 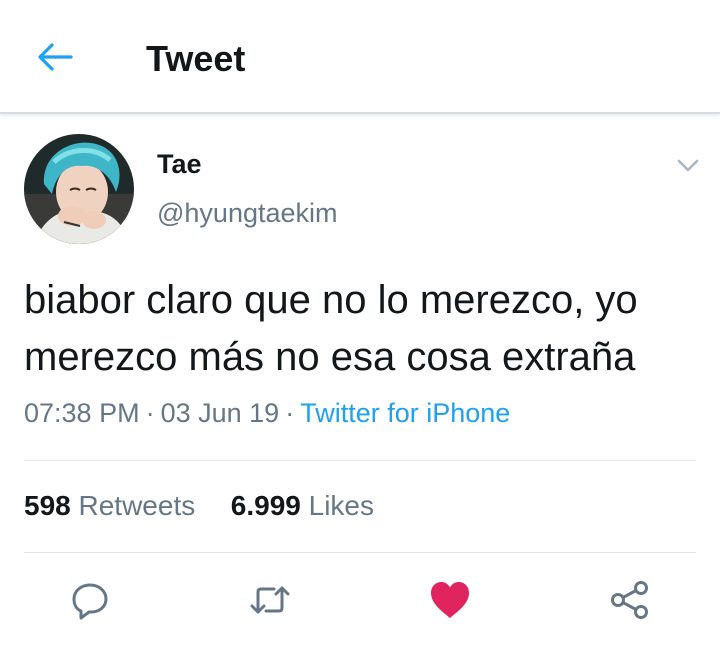 What do you see at coordinates (405, 413) in the screenshot?
I see `tweet-source-link: Twitter for iPhone` at bounding box center [405, 413].